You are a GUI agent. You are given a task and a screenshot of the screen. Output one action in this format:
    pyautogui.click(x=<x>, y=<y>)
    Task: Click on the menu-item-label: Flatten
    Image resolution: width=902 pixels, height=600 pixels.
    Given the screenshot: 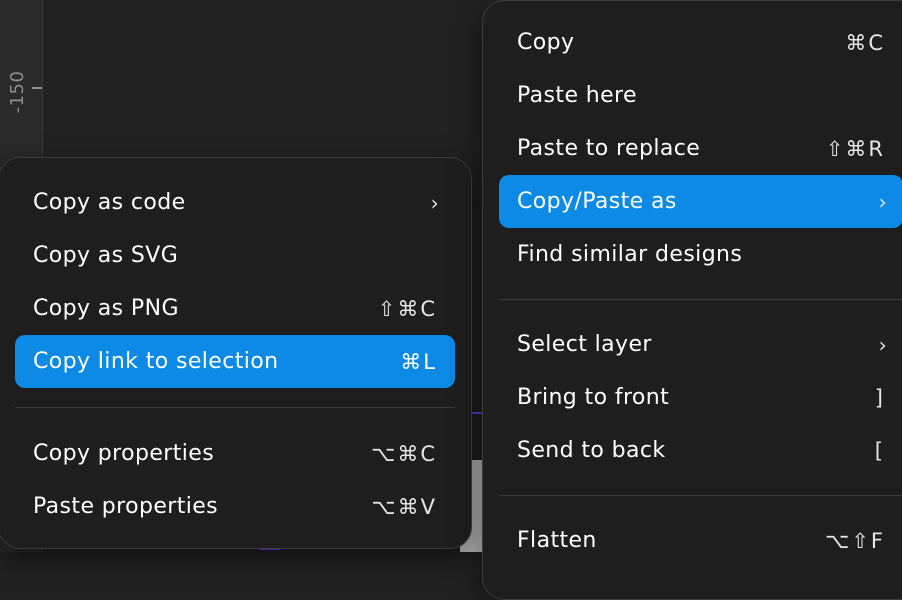 What is the action you would take?
    pyautogui.click(x=557, y=540)
    